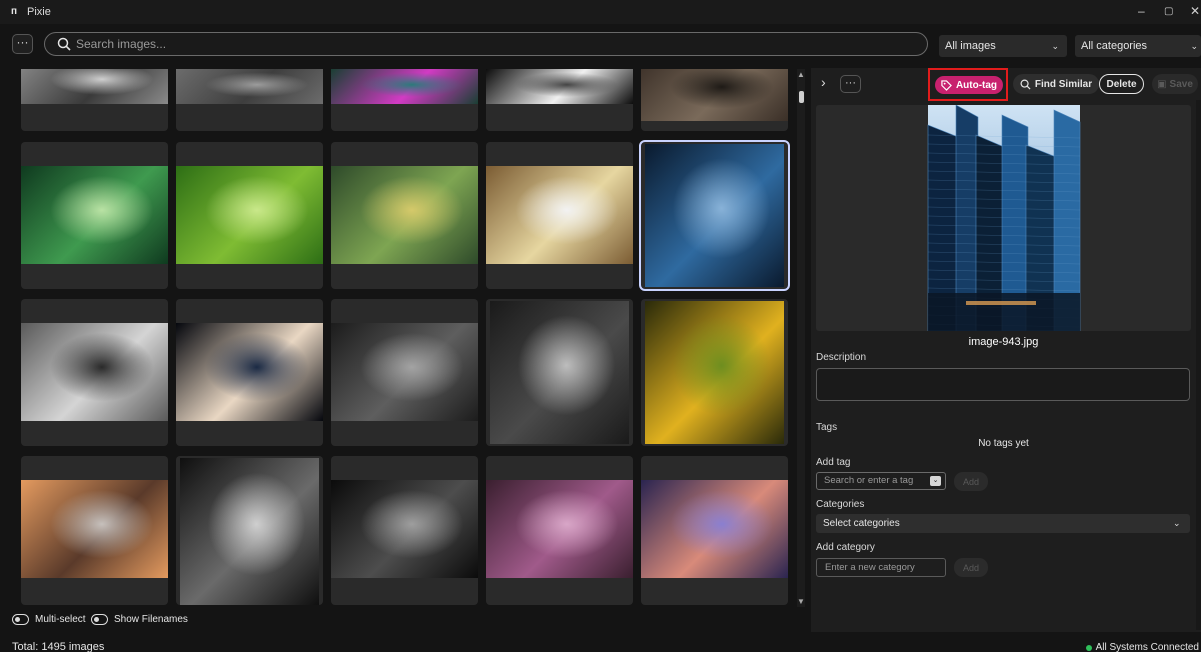  Describe the element at coordinates (1168, 11) in the screenshot. I see `maximize-icon: ▢` at that location.